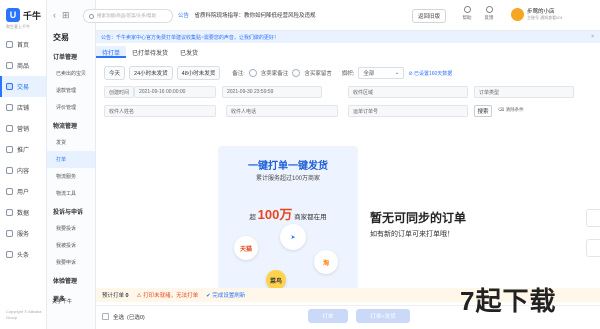  I want to click on rail-item-goods: 商品, so click(23, 65).